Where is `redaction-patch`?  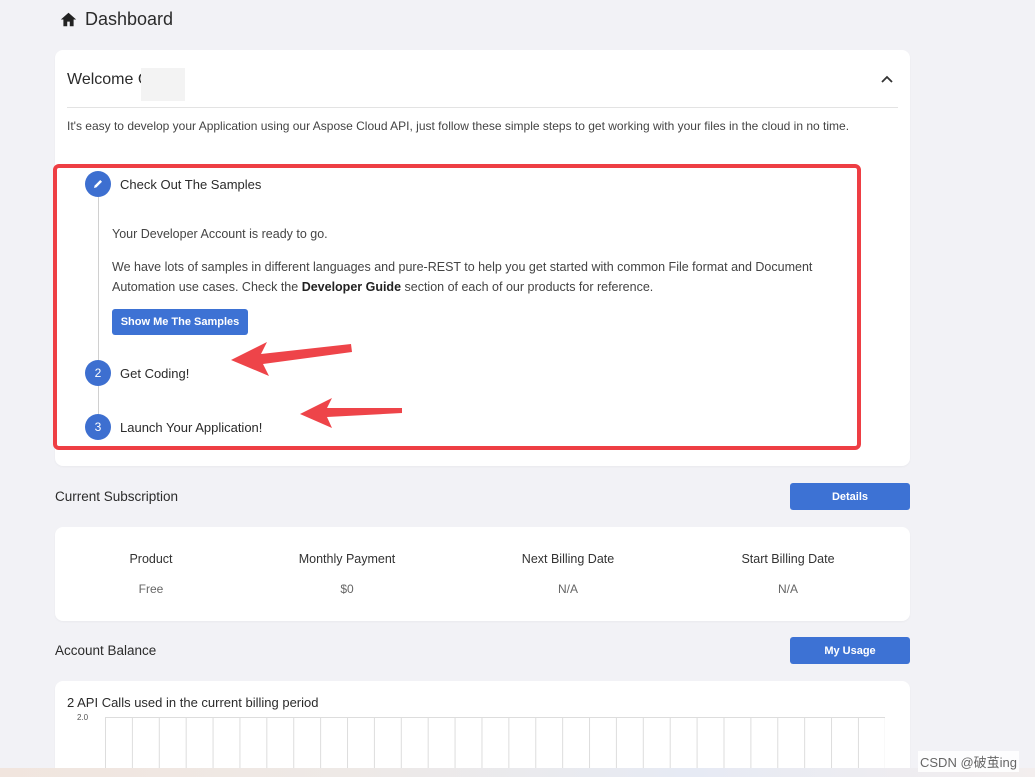
redaction-patch is located at coordinates (163, 84).